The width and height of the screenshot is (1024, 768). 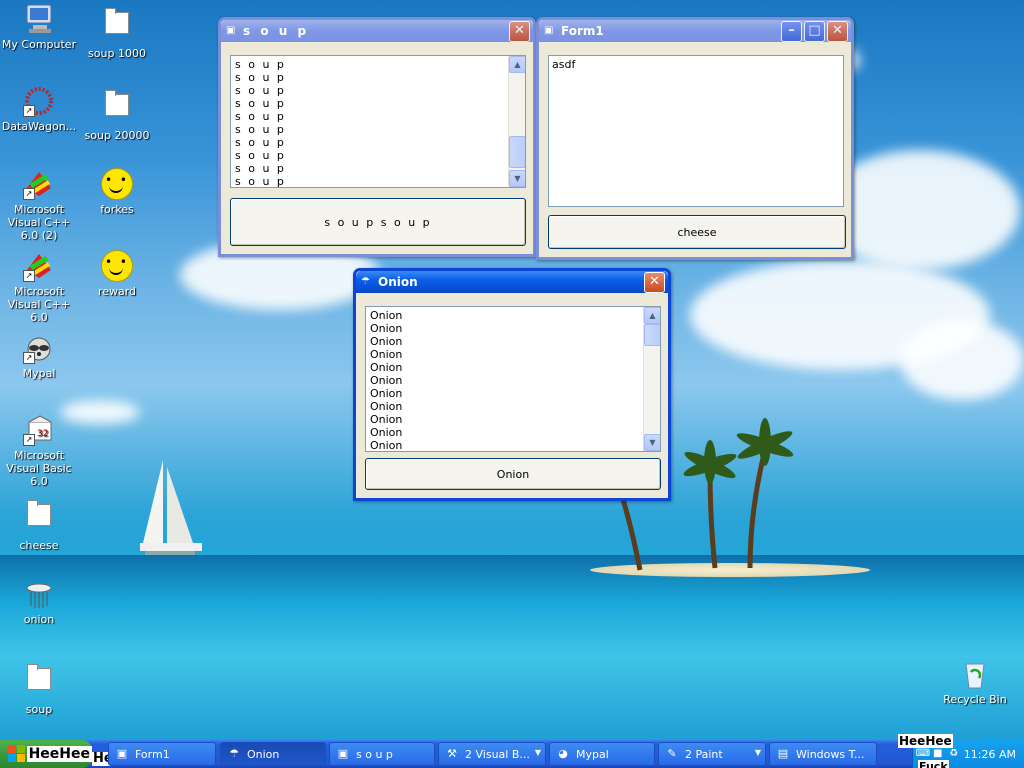 I want to click on desktop-icon-label: Recycle Bin, so click(x=975, y=699).